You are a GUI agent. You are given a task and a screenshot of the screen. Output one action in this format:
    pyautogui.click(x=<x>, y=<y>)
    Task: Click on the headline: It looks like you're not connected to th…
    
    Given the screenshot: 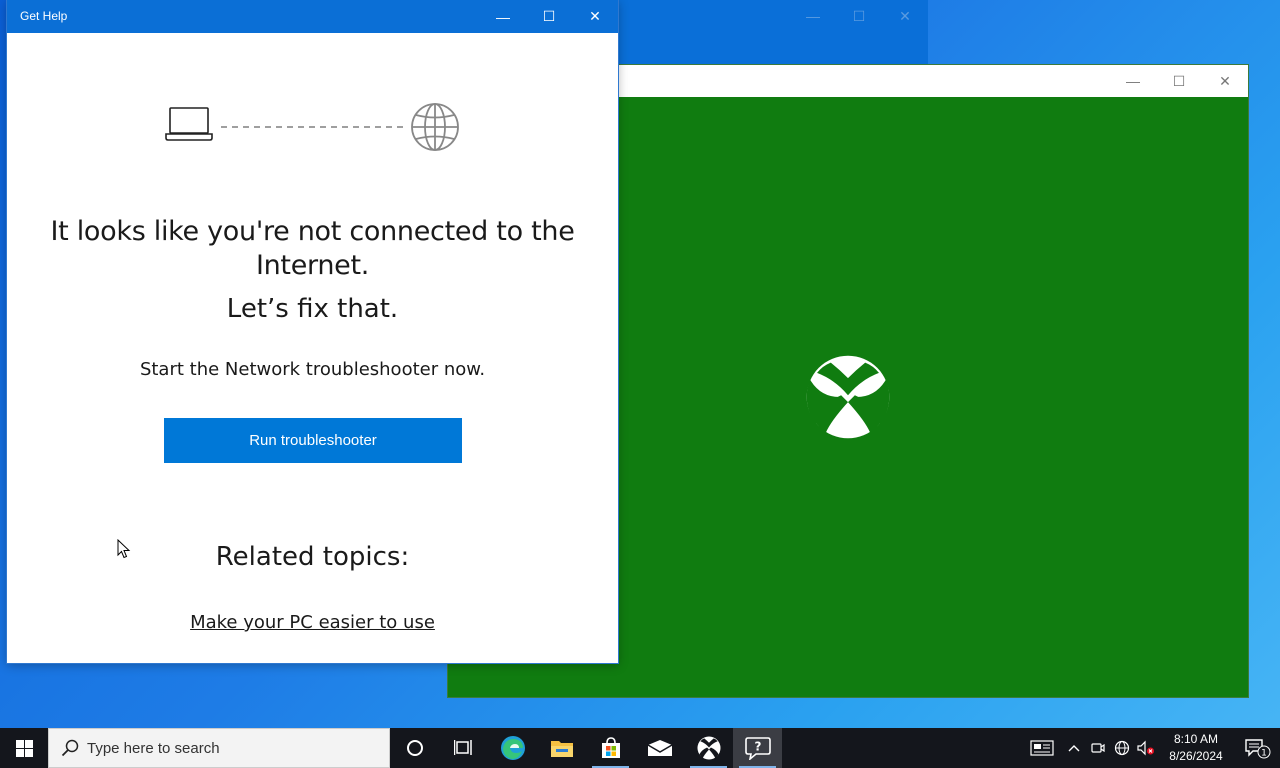 What is the action you would take?
    pyautogui.click(x=312, y=248)
    